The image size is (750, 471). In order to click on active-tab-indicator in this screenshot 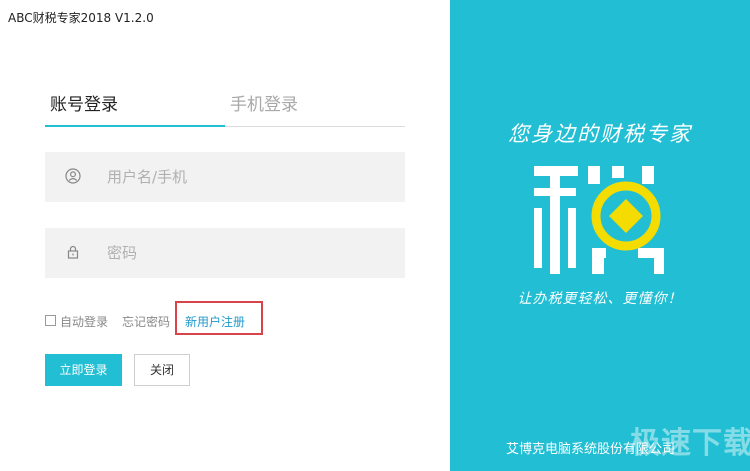, I will do `click(135, 126)`.